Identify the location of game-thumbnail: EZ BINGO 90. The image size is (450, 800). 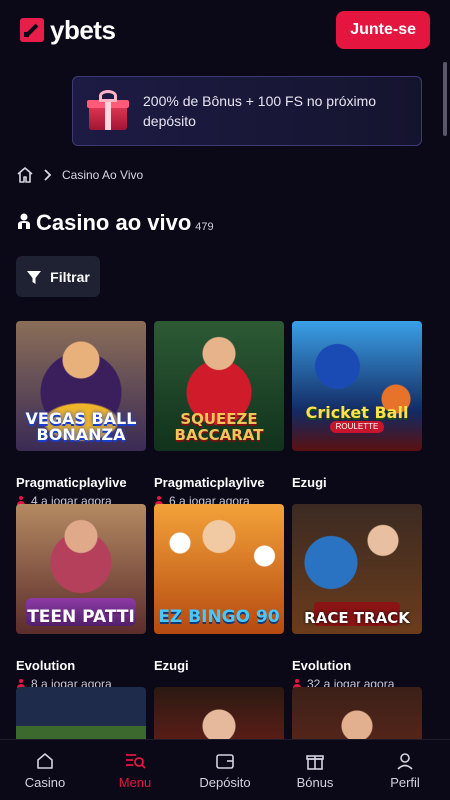
(219, 569).